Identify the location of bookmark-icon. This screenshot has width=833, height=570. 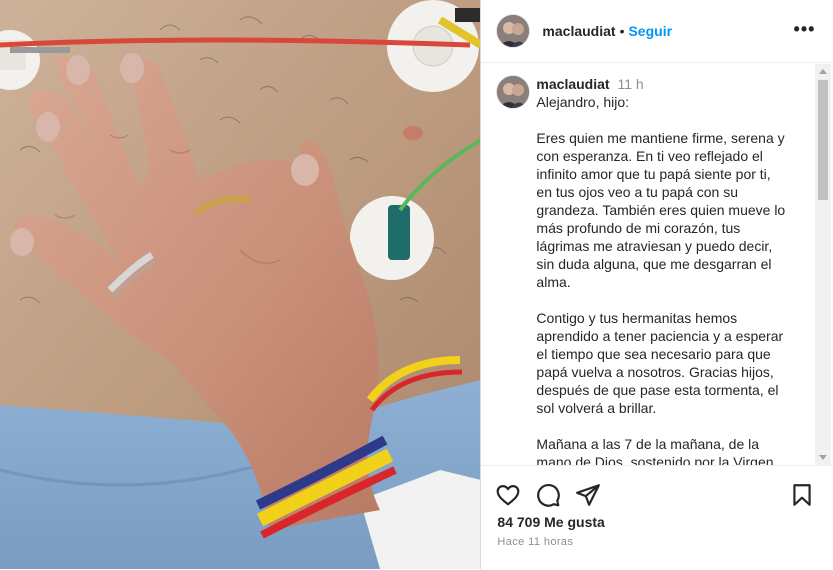
(802, 495).